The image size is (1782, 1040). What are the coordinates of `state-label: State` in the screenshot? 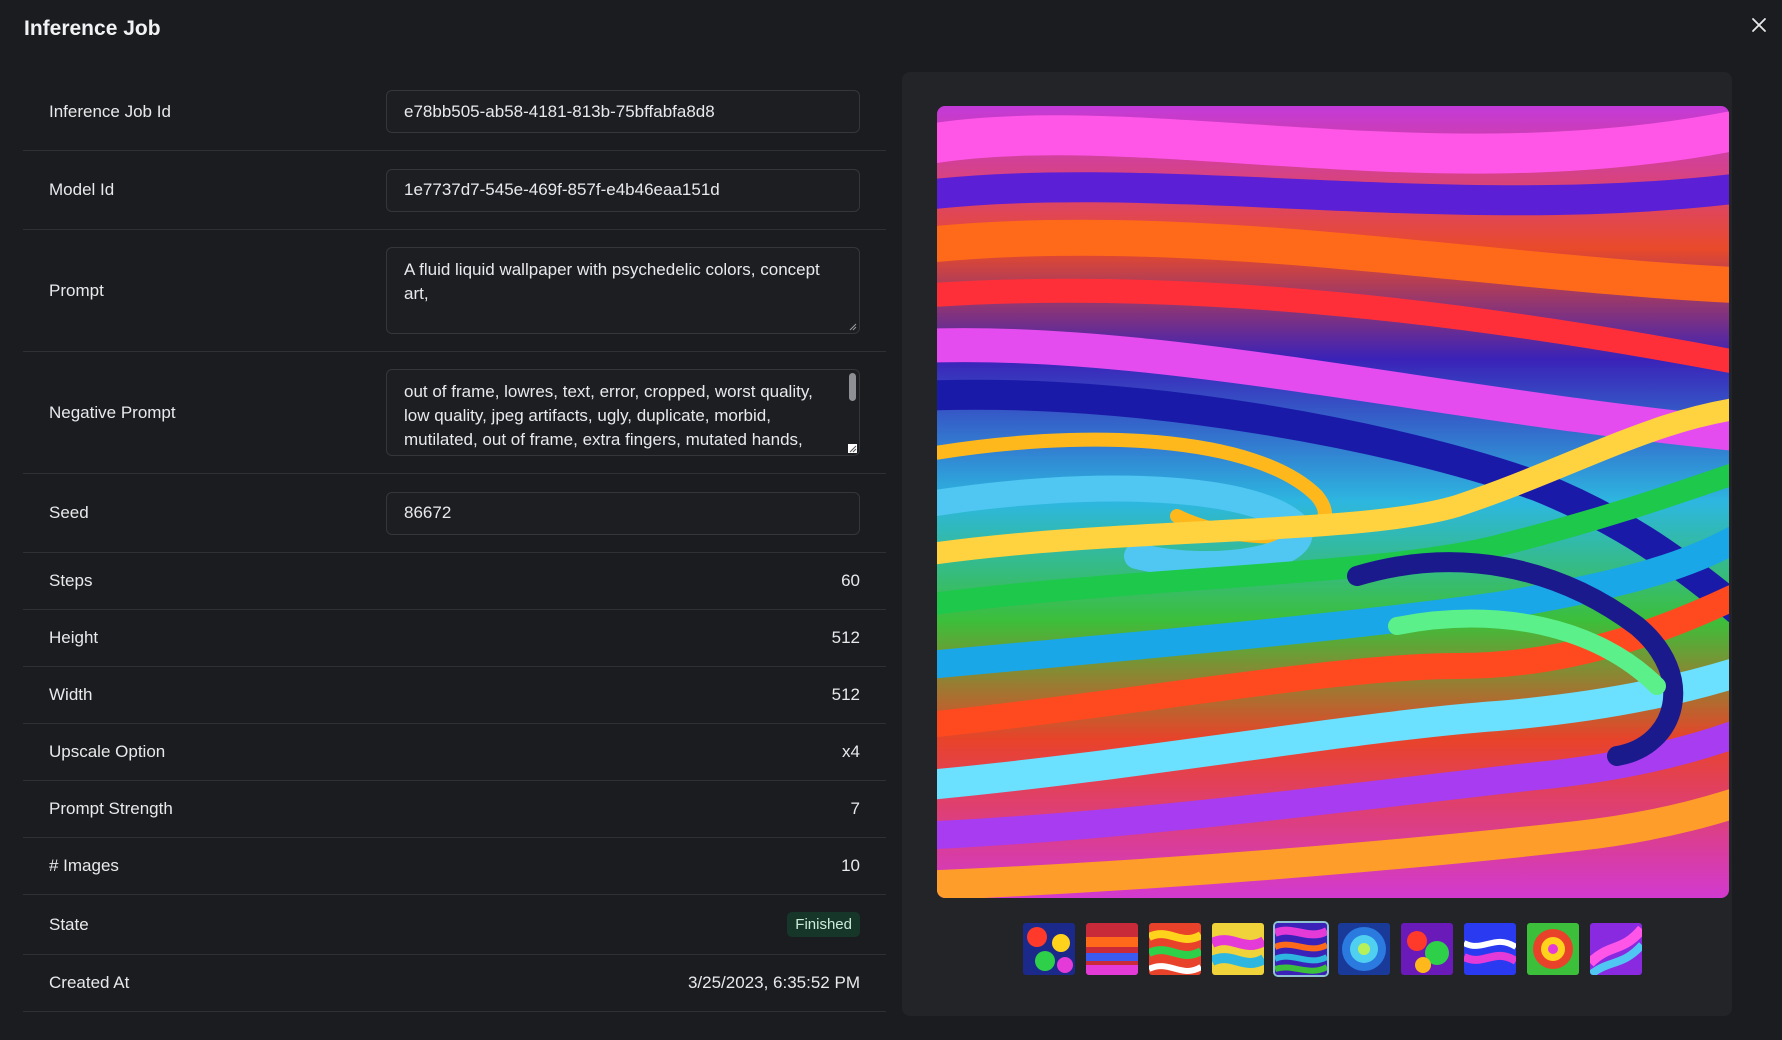 It's located at (69, 924).